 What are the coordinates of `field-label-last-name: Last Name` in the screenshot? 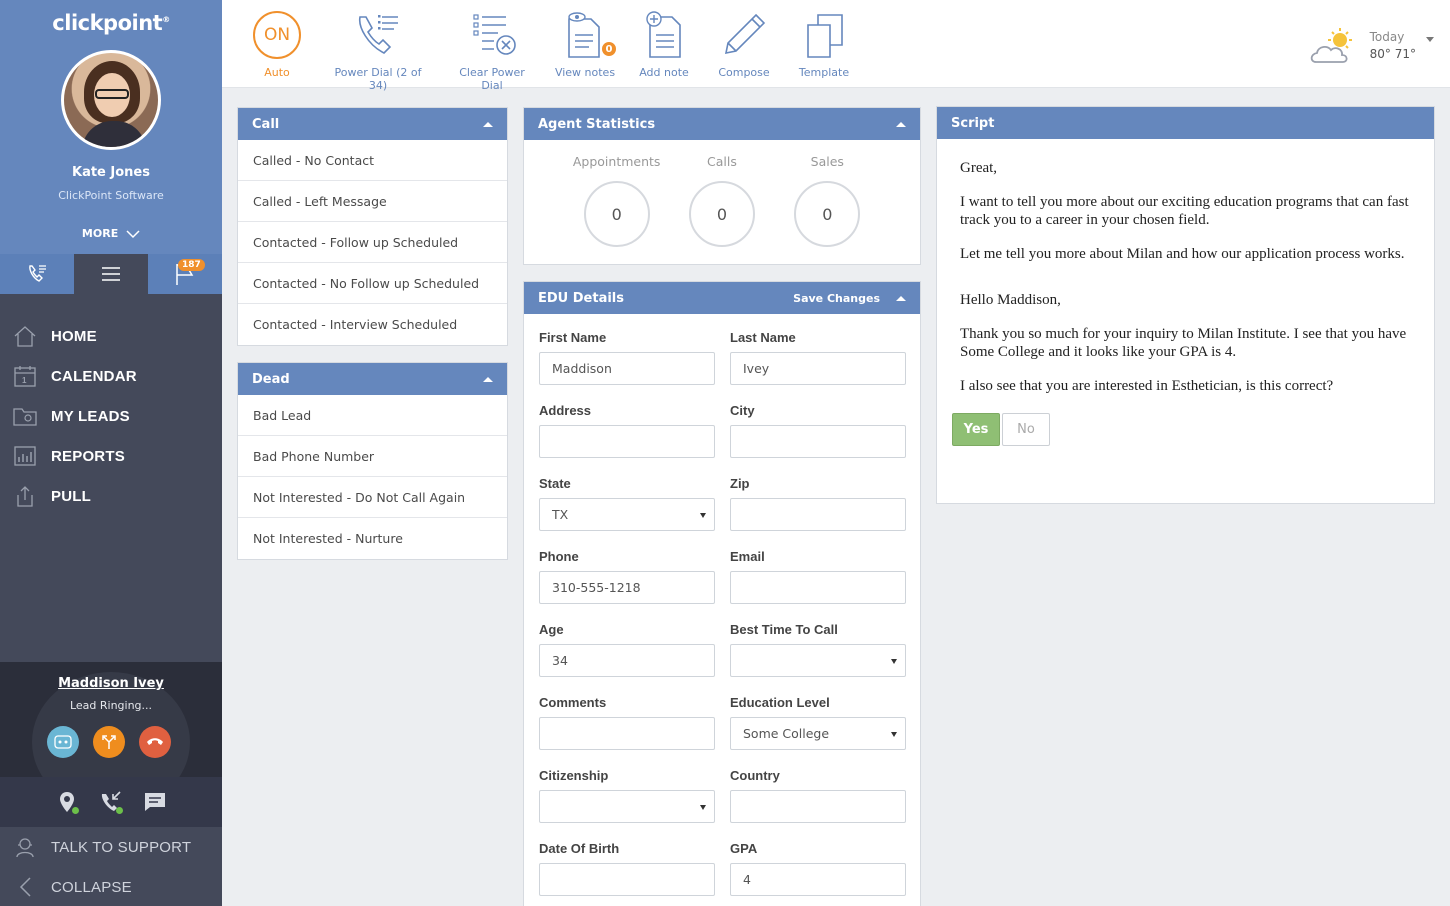 It's located at (763, 337).